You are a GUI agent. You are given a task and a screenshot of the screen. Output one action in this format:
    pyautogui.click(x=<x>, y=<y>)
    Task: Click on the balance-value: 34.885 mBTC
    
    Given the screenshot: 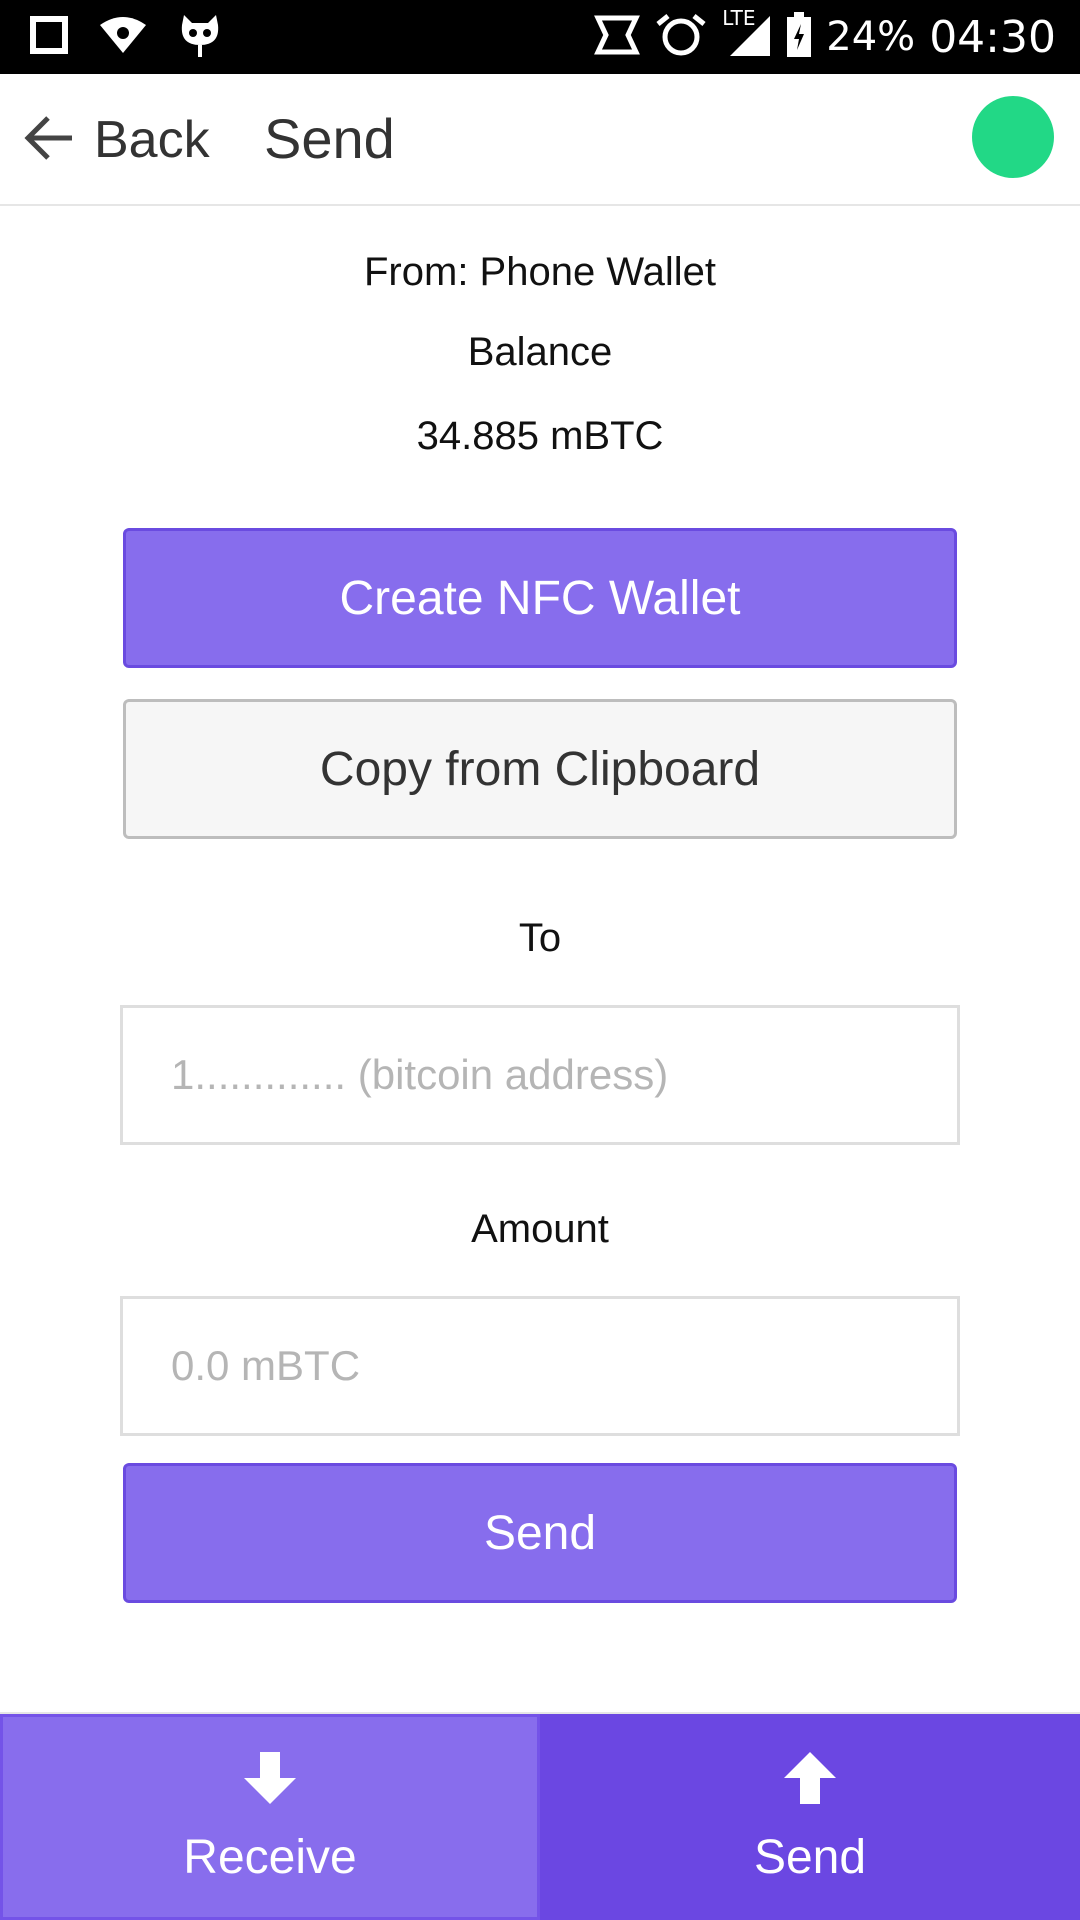 What is the action you would take?
    pyautogui.click(x=540, y=436)
    